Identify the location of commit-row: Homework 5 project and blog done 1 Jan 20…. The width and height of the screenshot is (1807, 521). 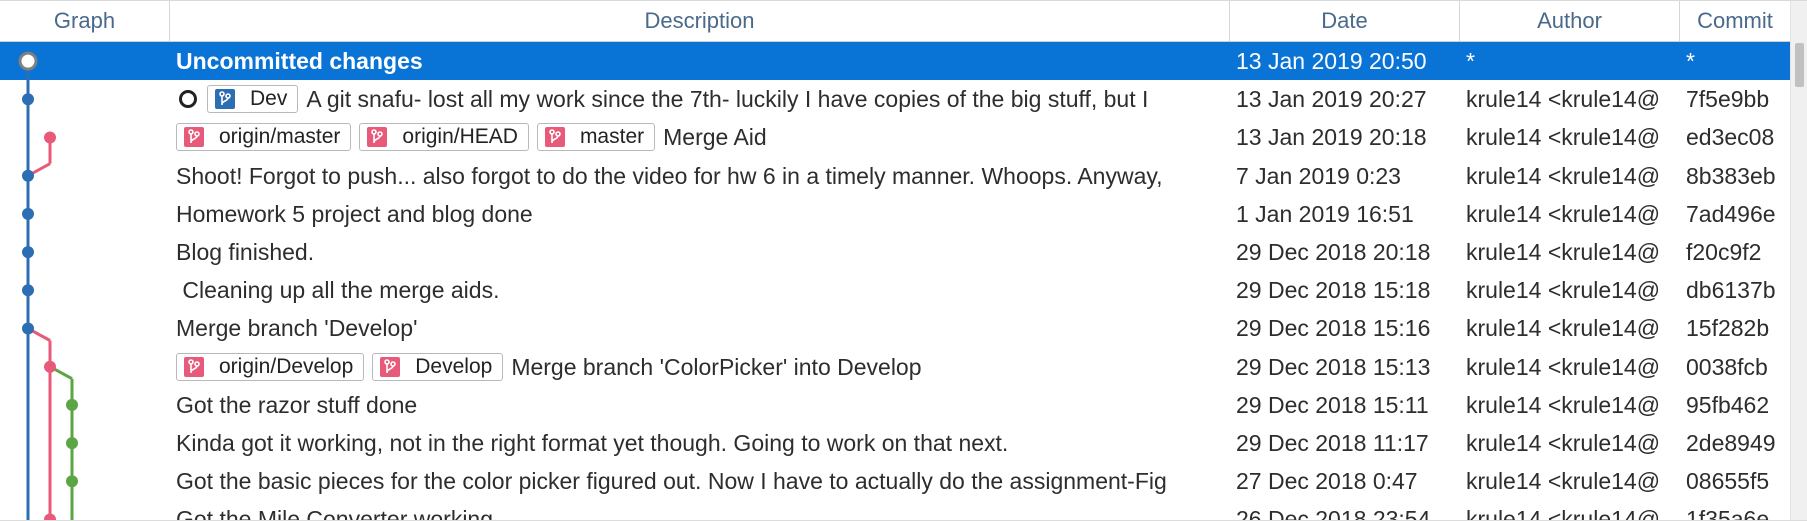
(895, 214).